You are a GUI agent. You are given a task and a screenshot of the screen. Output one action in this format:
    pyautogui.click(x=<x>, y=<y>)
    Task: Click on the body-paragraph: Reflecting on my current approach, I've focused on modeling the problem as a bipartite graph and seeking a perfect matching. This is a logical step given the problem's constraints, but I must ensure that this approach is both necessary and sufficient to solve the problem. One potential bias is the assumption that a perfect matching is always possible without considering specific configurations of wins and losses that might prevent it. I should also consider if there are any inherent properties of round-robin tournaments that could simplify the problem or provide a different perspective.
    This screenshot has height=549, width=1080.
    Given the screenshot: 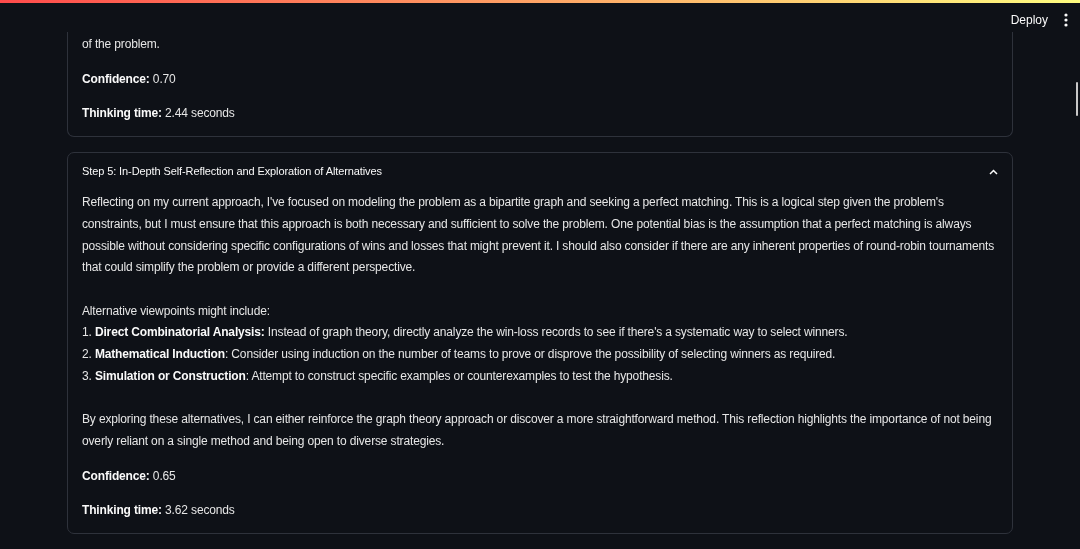 What is the action you would take?
    pyautogui.click(x=539, y=235)
    